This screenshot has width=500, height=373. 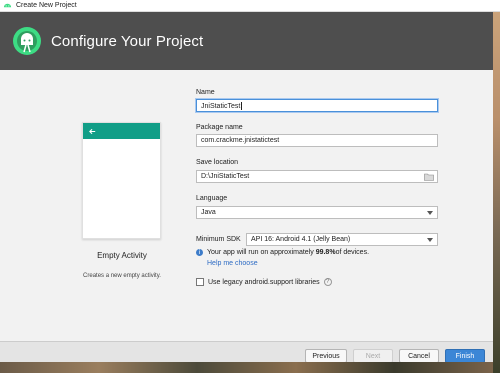 I want to click on desktop-background-bottom, so click(x=246, y=367).